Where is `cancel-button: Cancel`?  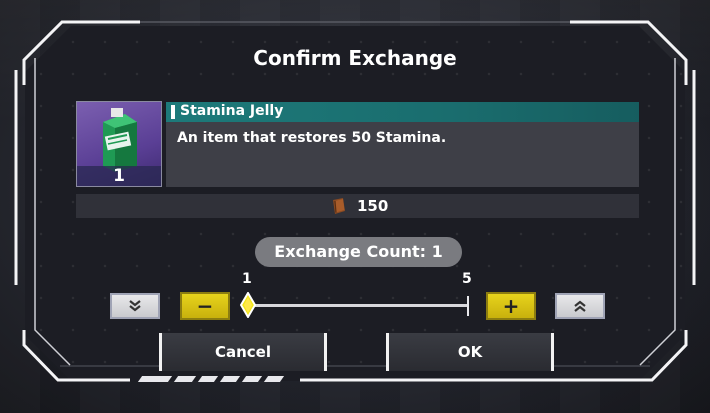 cancel-button: Cancel is located at coordinates (243, 352).